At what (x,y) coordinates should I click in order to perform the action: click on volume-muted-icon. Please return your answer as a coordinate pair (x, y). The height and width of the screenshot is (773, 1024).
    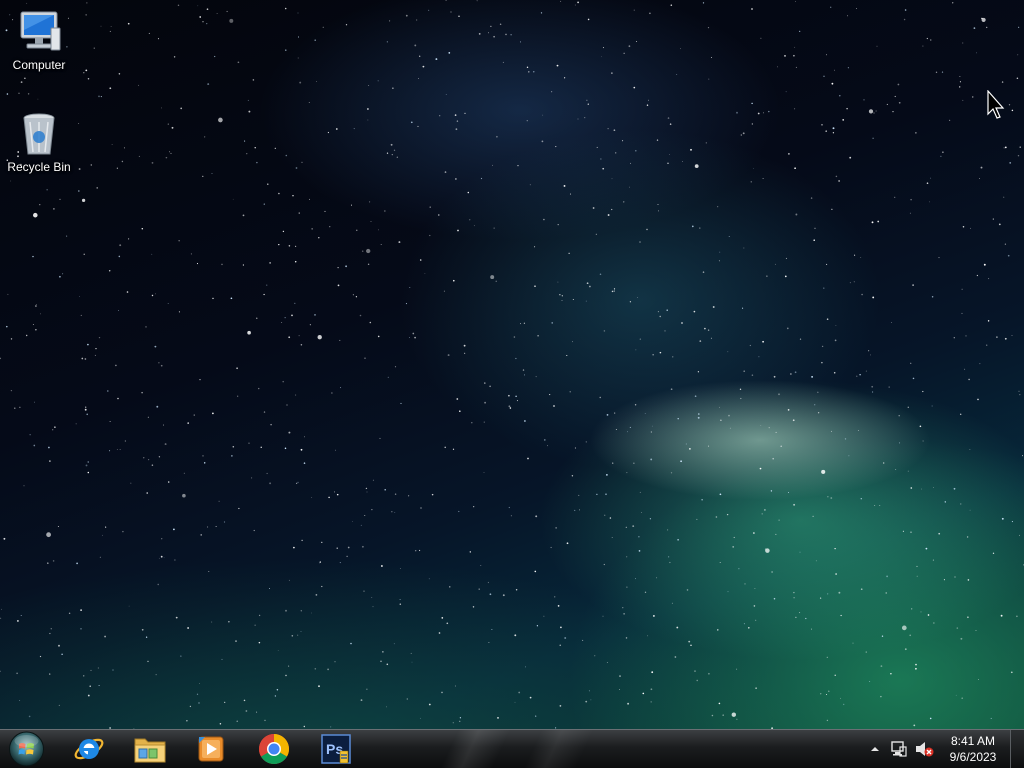
    Looking at the image, I should click on (924, 749).